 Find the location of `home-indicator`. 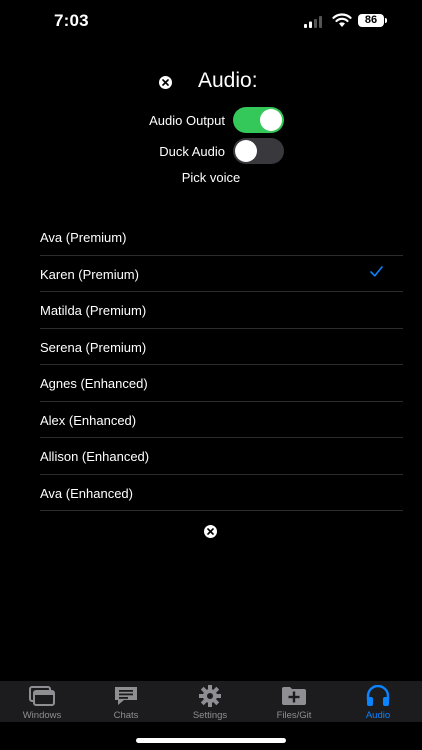

home-indicator is located at coordinates (211, 740).